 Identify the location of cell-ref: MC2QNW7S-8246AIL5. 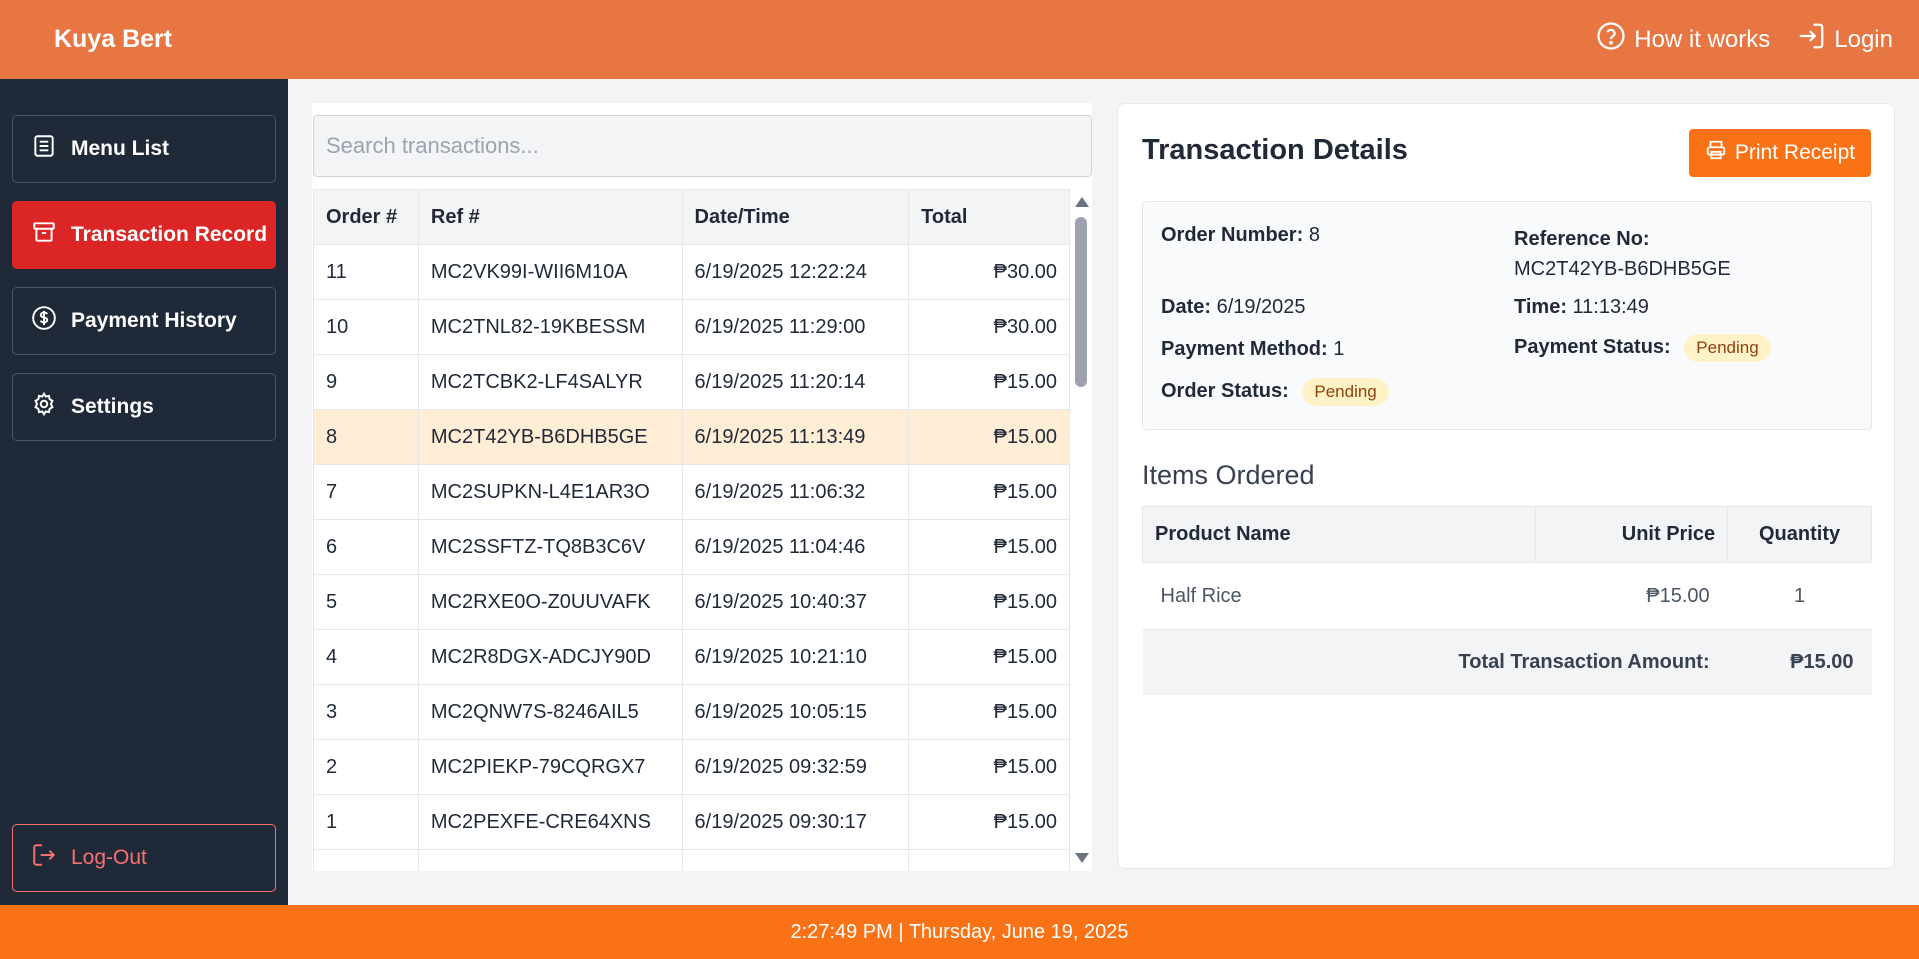
(550, 712).